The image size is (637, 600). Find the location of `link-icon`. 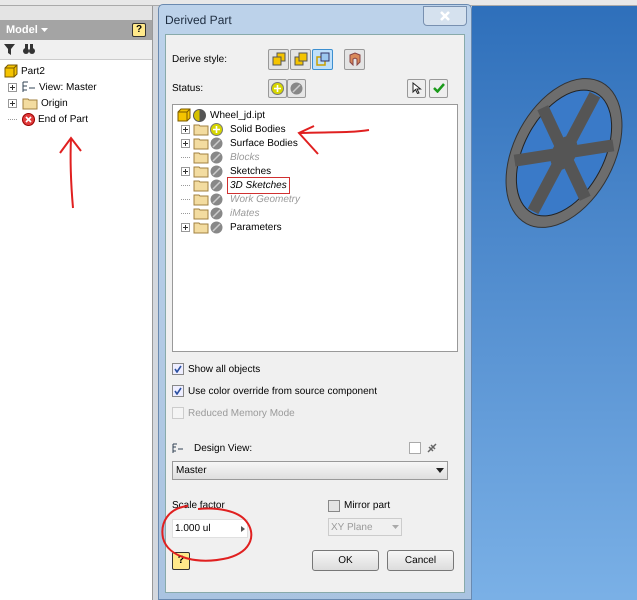

link-icon is located at coordinates (432, 448).